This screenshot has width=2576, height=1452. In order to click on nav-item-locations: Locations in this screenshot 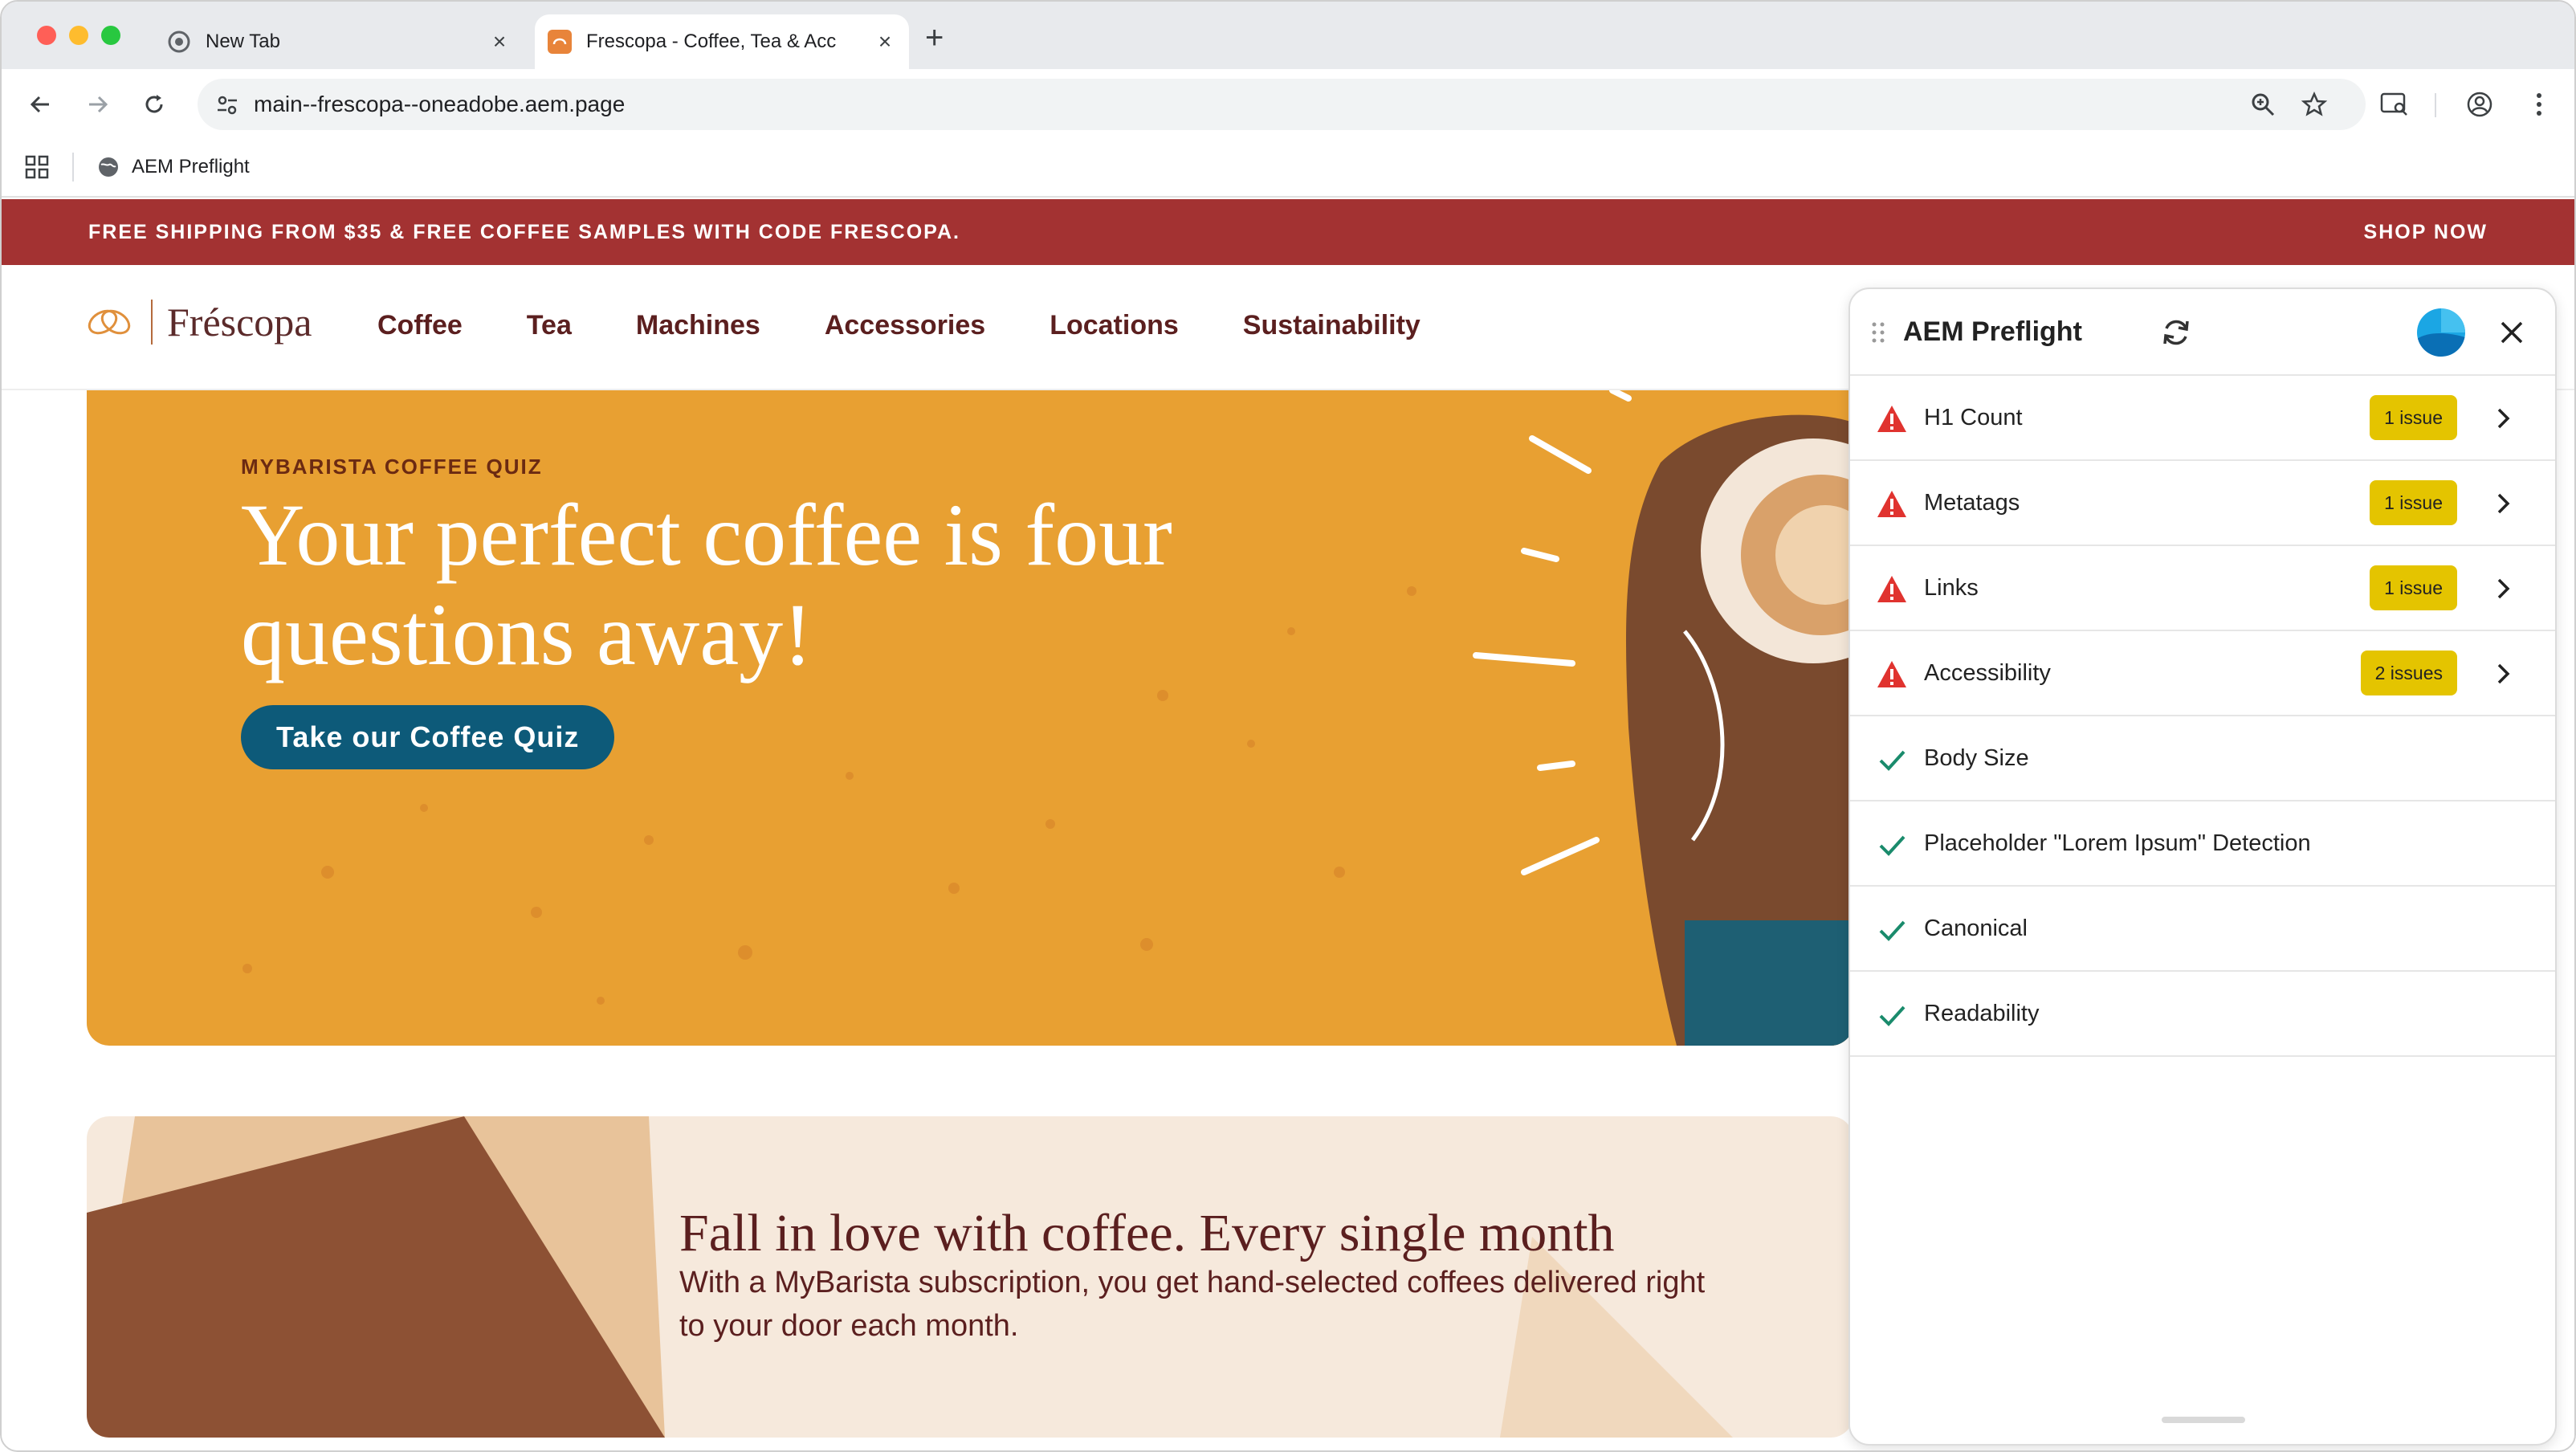, I will do `click(1114, 325)`.